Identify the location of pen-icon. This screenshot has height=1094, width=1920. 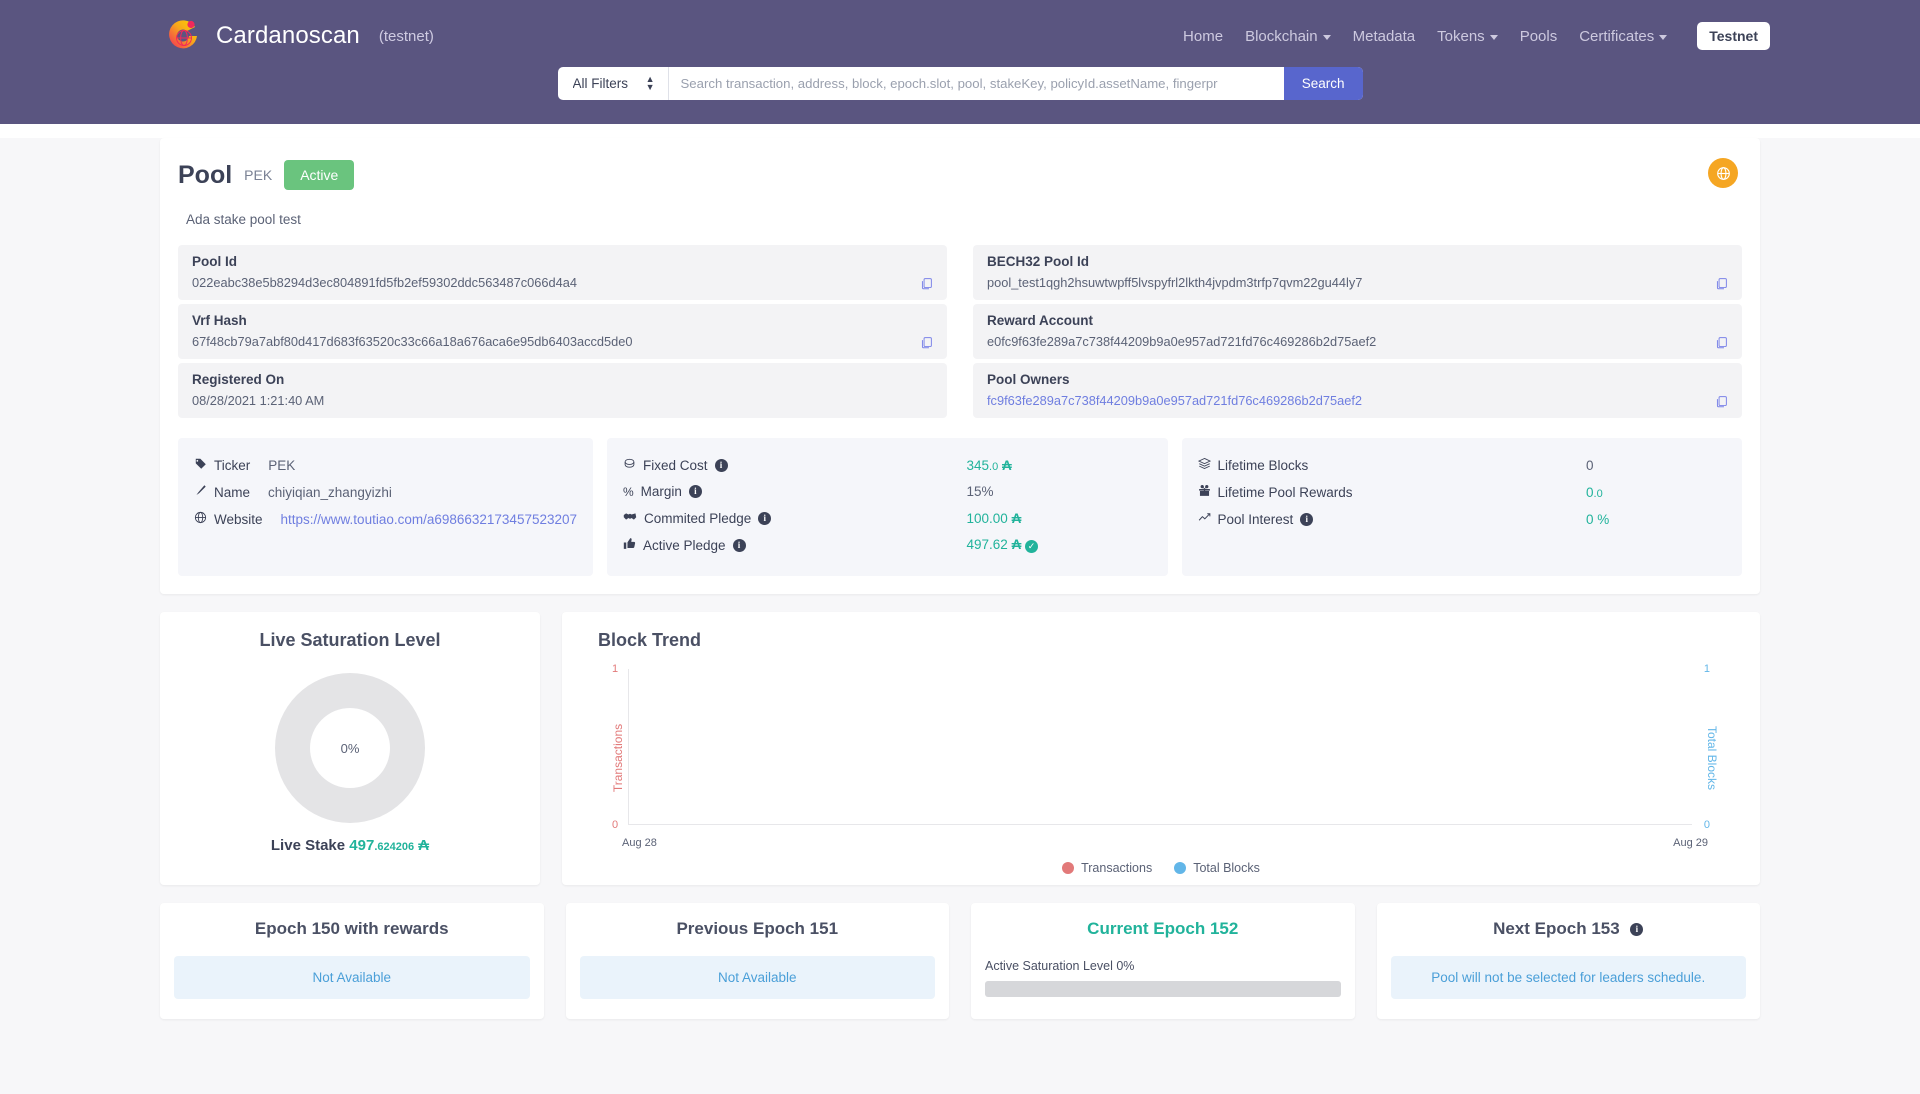
(200, 492).